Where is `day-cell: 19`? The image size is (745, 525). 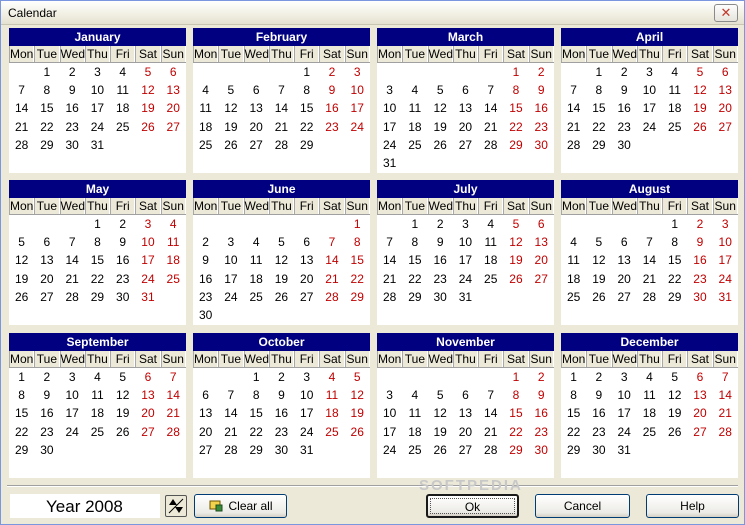 day-cell: 19 is located at coordinates (357, 413).